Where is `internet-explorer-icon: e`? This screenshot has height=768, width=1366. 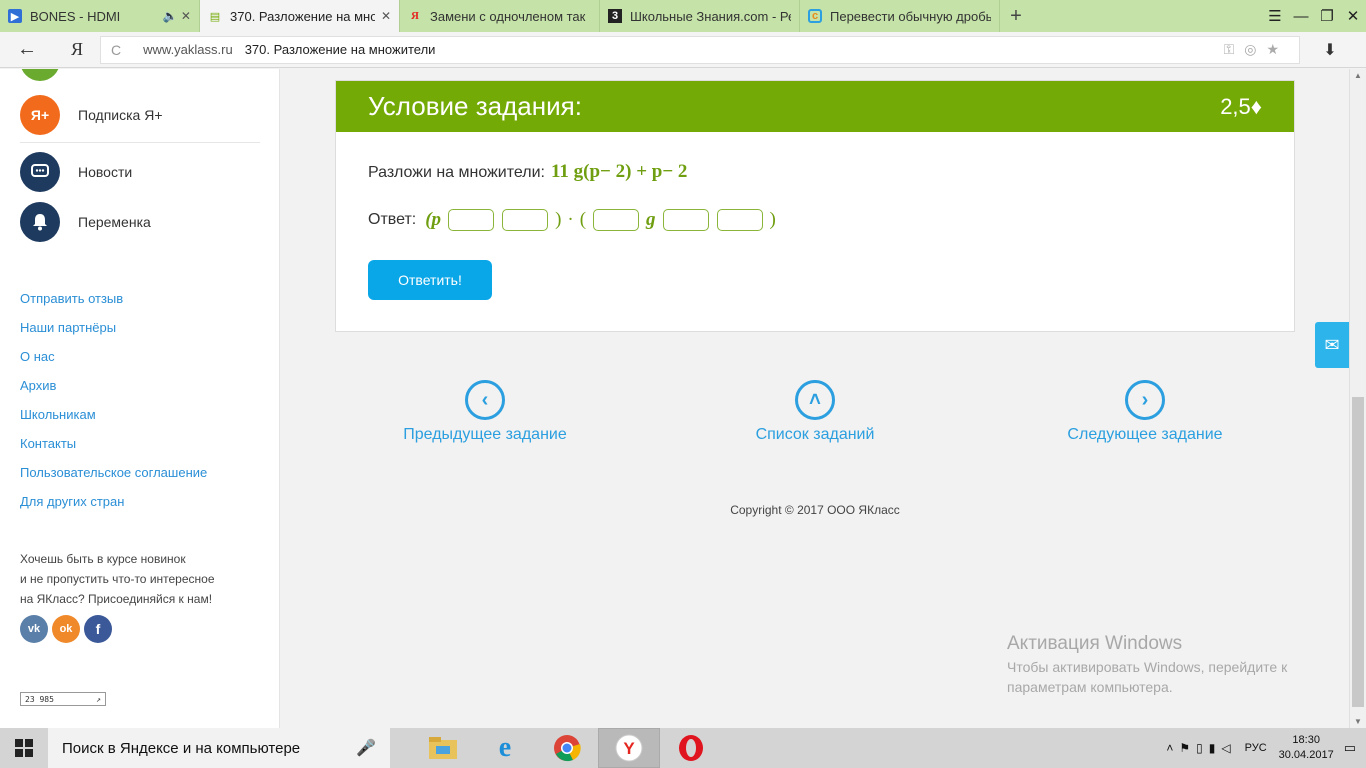 internet-explorer-icon: e is located at coordinates (505, 748).